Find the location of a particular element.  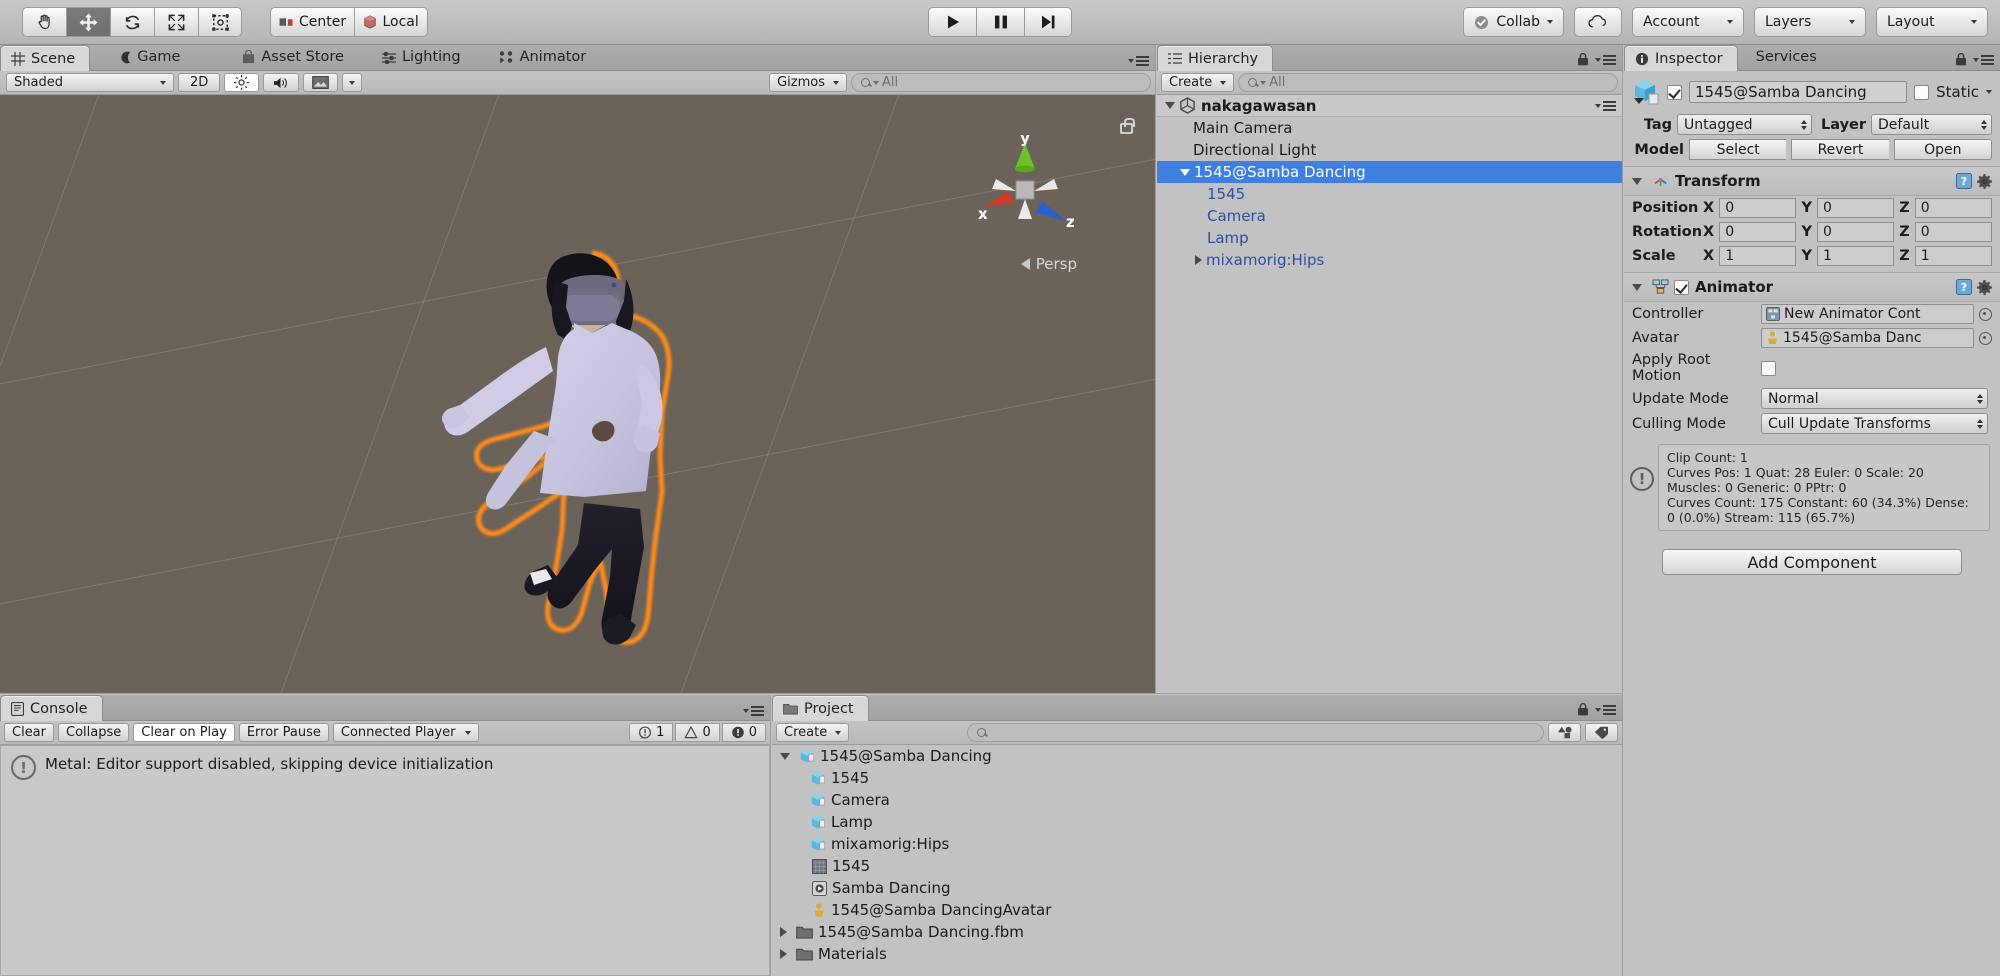

rotation-x-field: 0 is located at coordinates (1758, 232).